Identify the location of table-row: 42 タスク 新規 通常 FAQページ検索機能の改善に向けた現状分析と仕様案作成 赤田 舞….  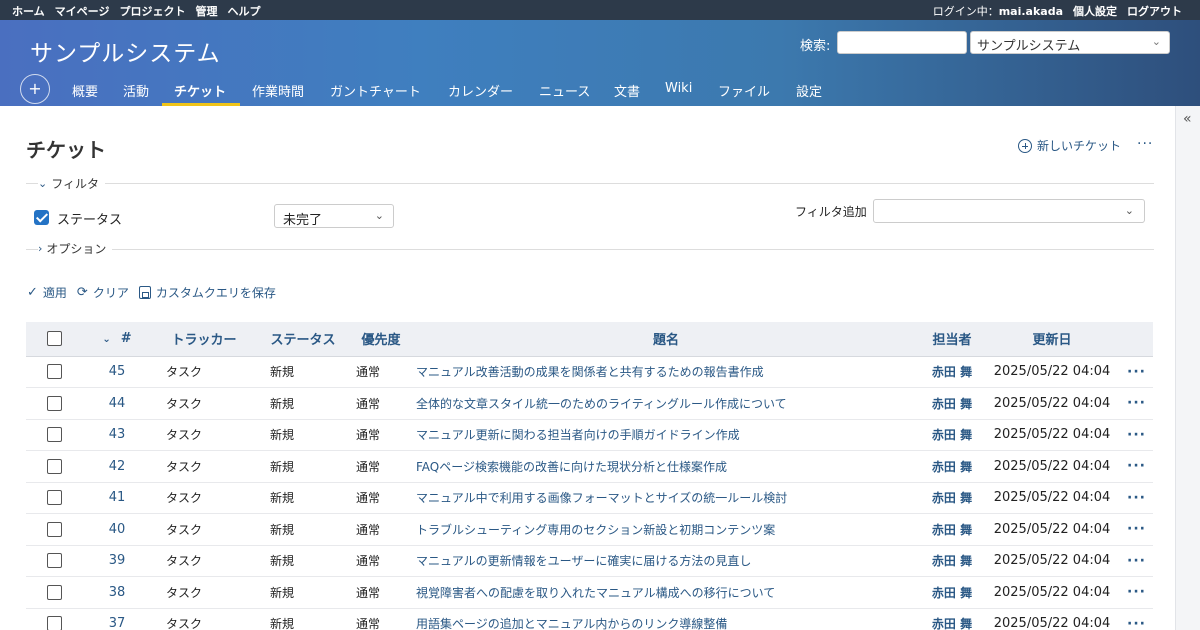
(589, 466).